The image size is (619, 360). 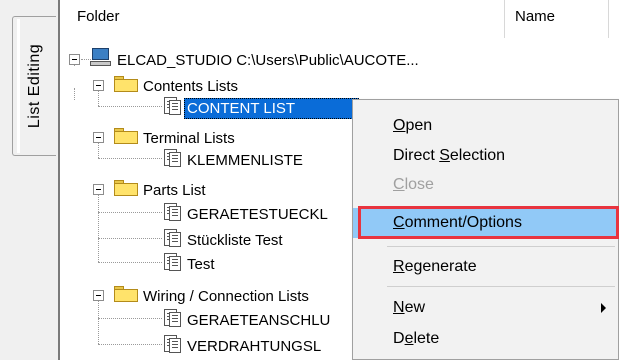 I want to click on tree-item-label: Wiring / Connection Lists, so click(x=226, y=296).